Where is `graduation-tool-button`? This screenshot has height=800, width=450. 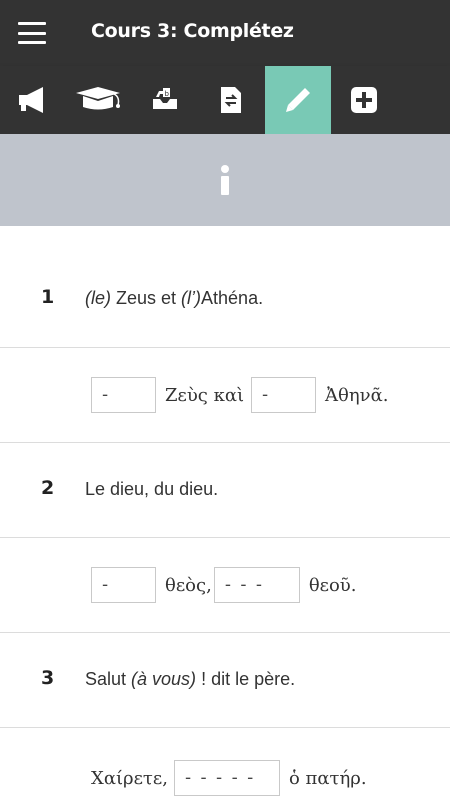 graduation-tool-button is located at coordinates (99, 100).